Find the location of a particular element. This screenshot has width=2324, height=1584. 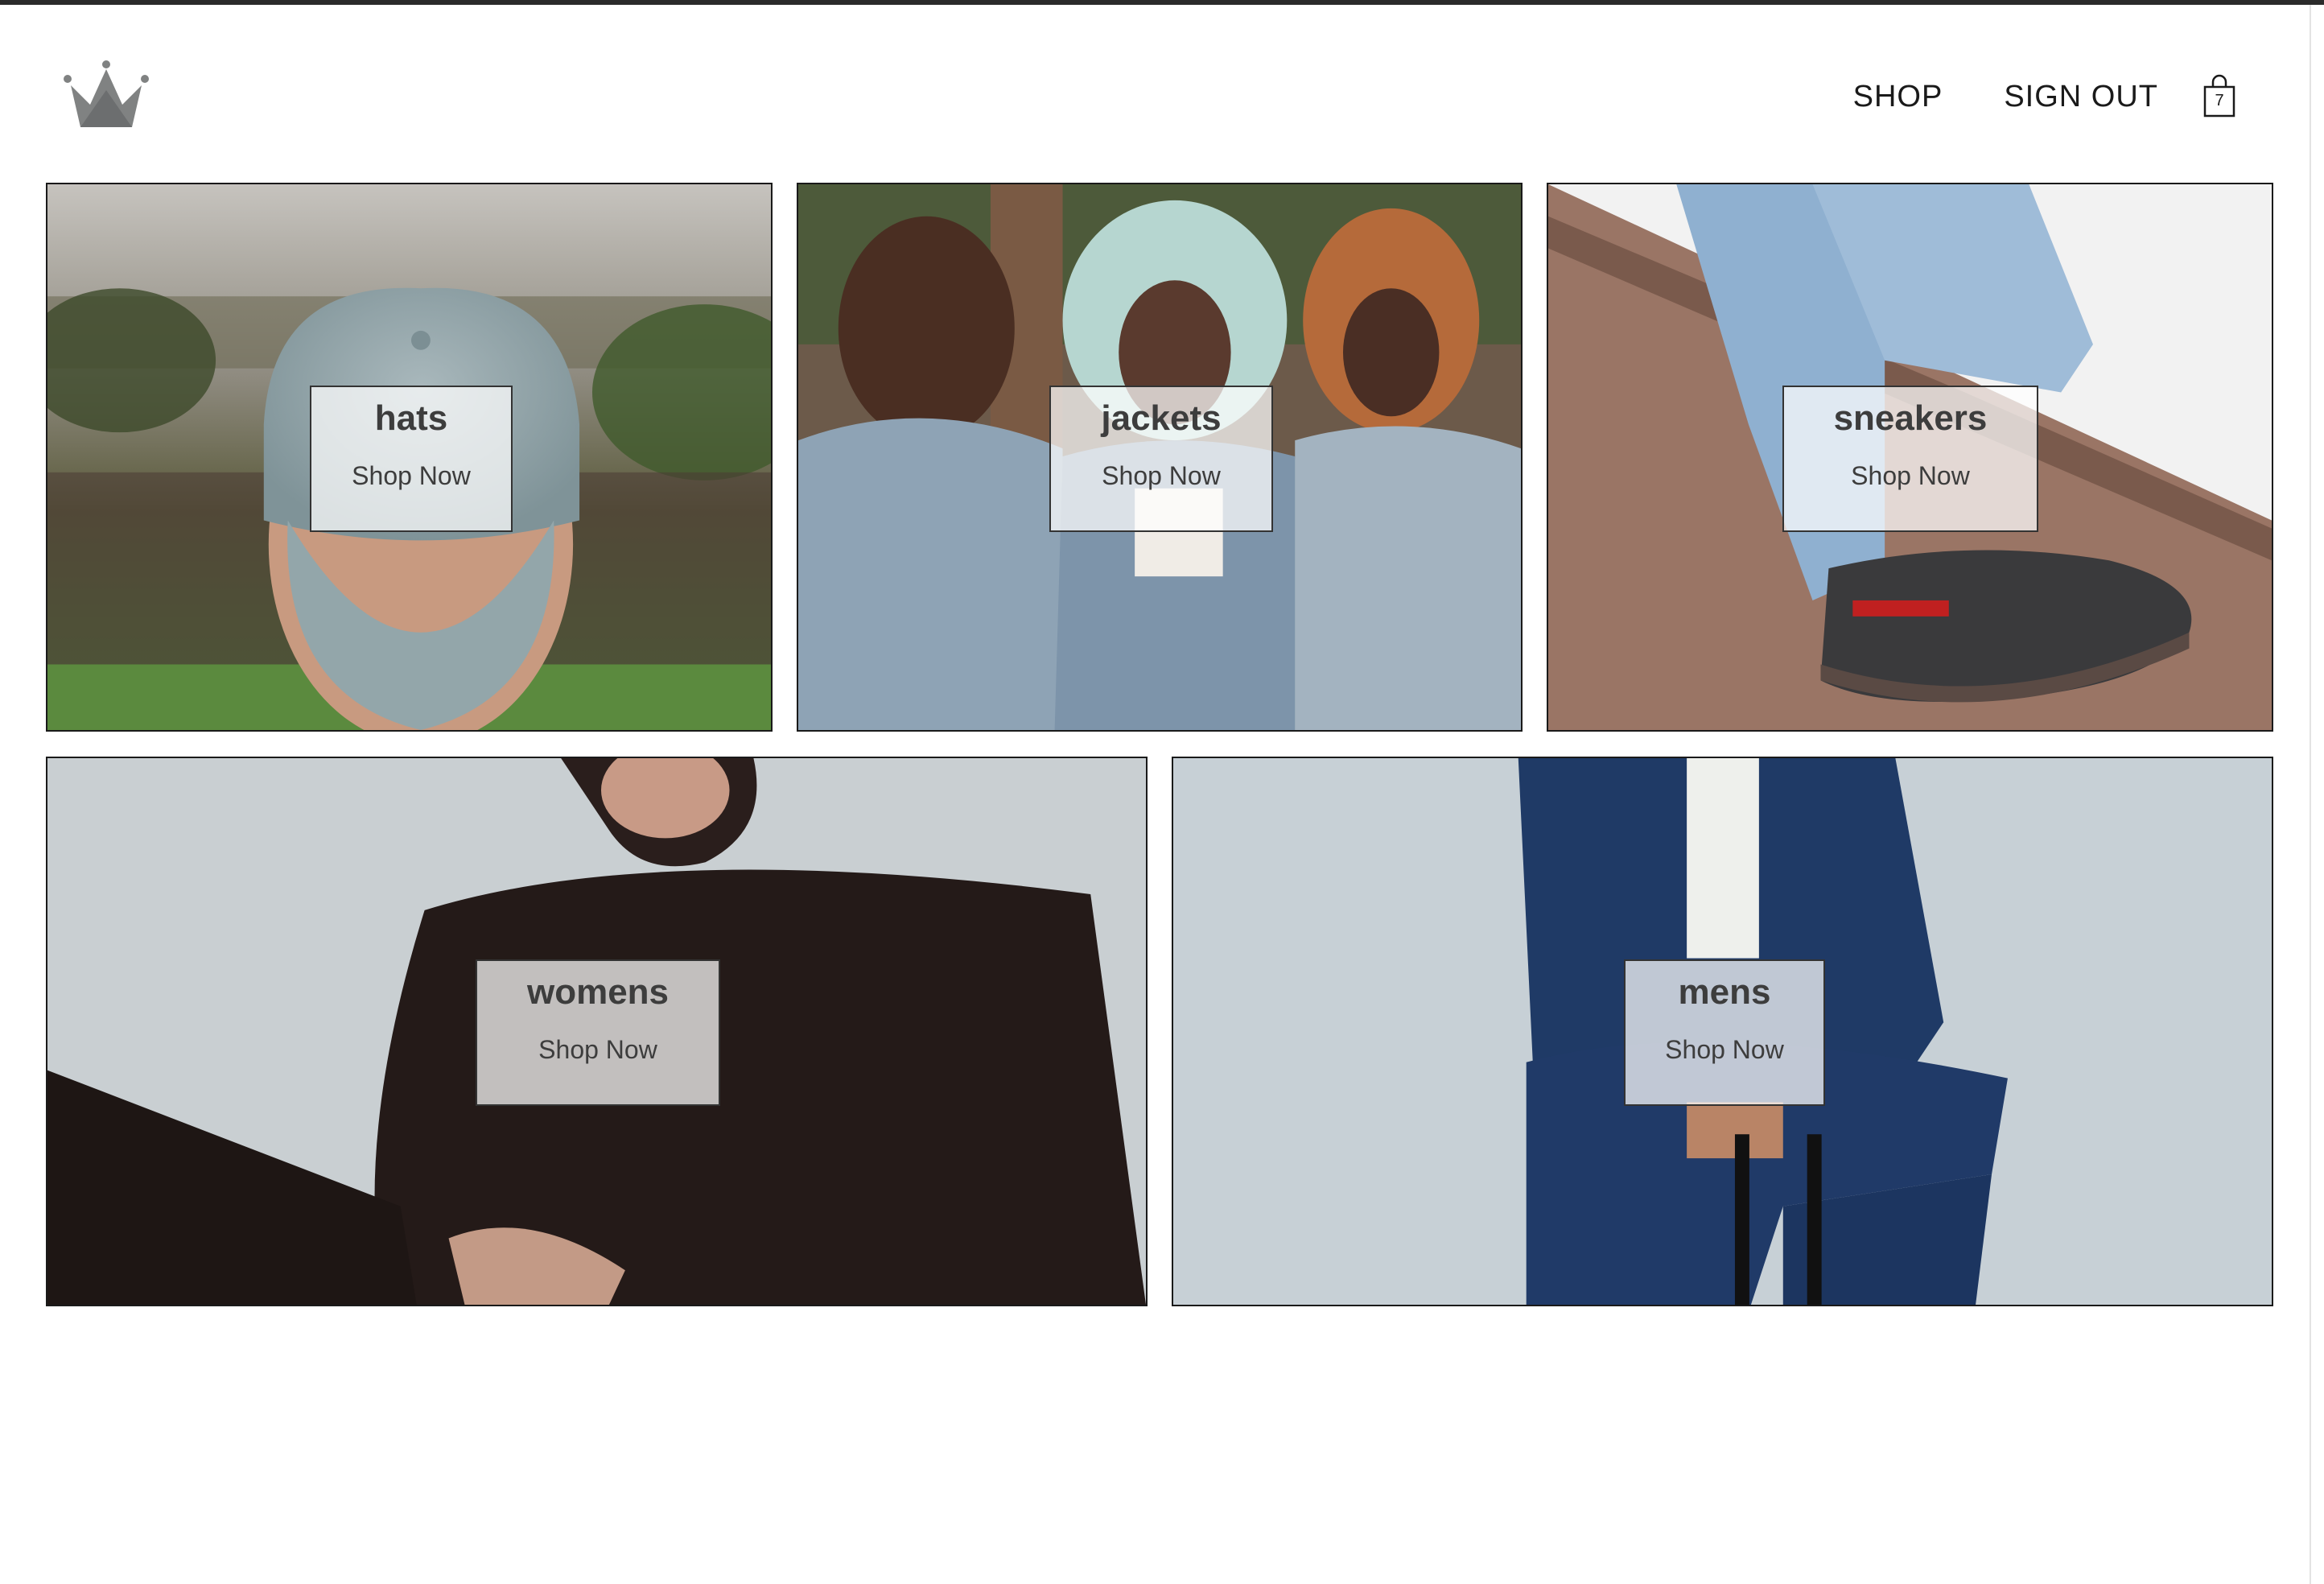

header: SHOP SIGN OUT 7 is located at coordinates (1162, 94).